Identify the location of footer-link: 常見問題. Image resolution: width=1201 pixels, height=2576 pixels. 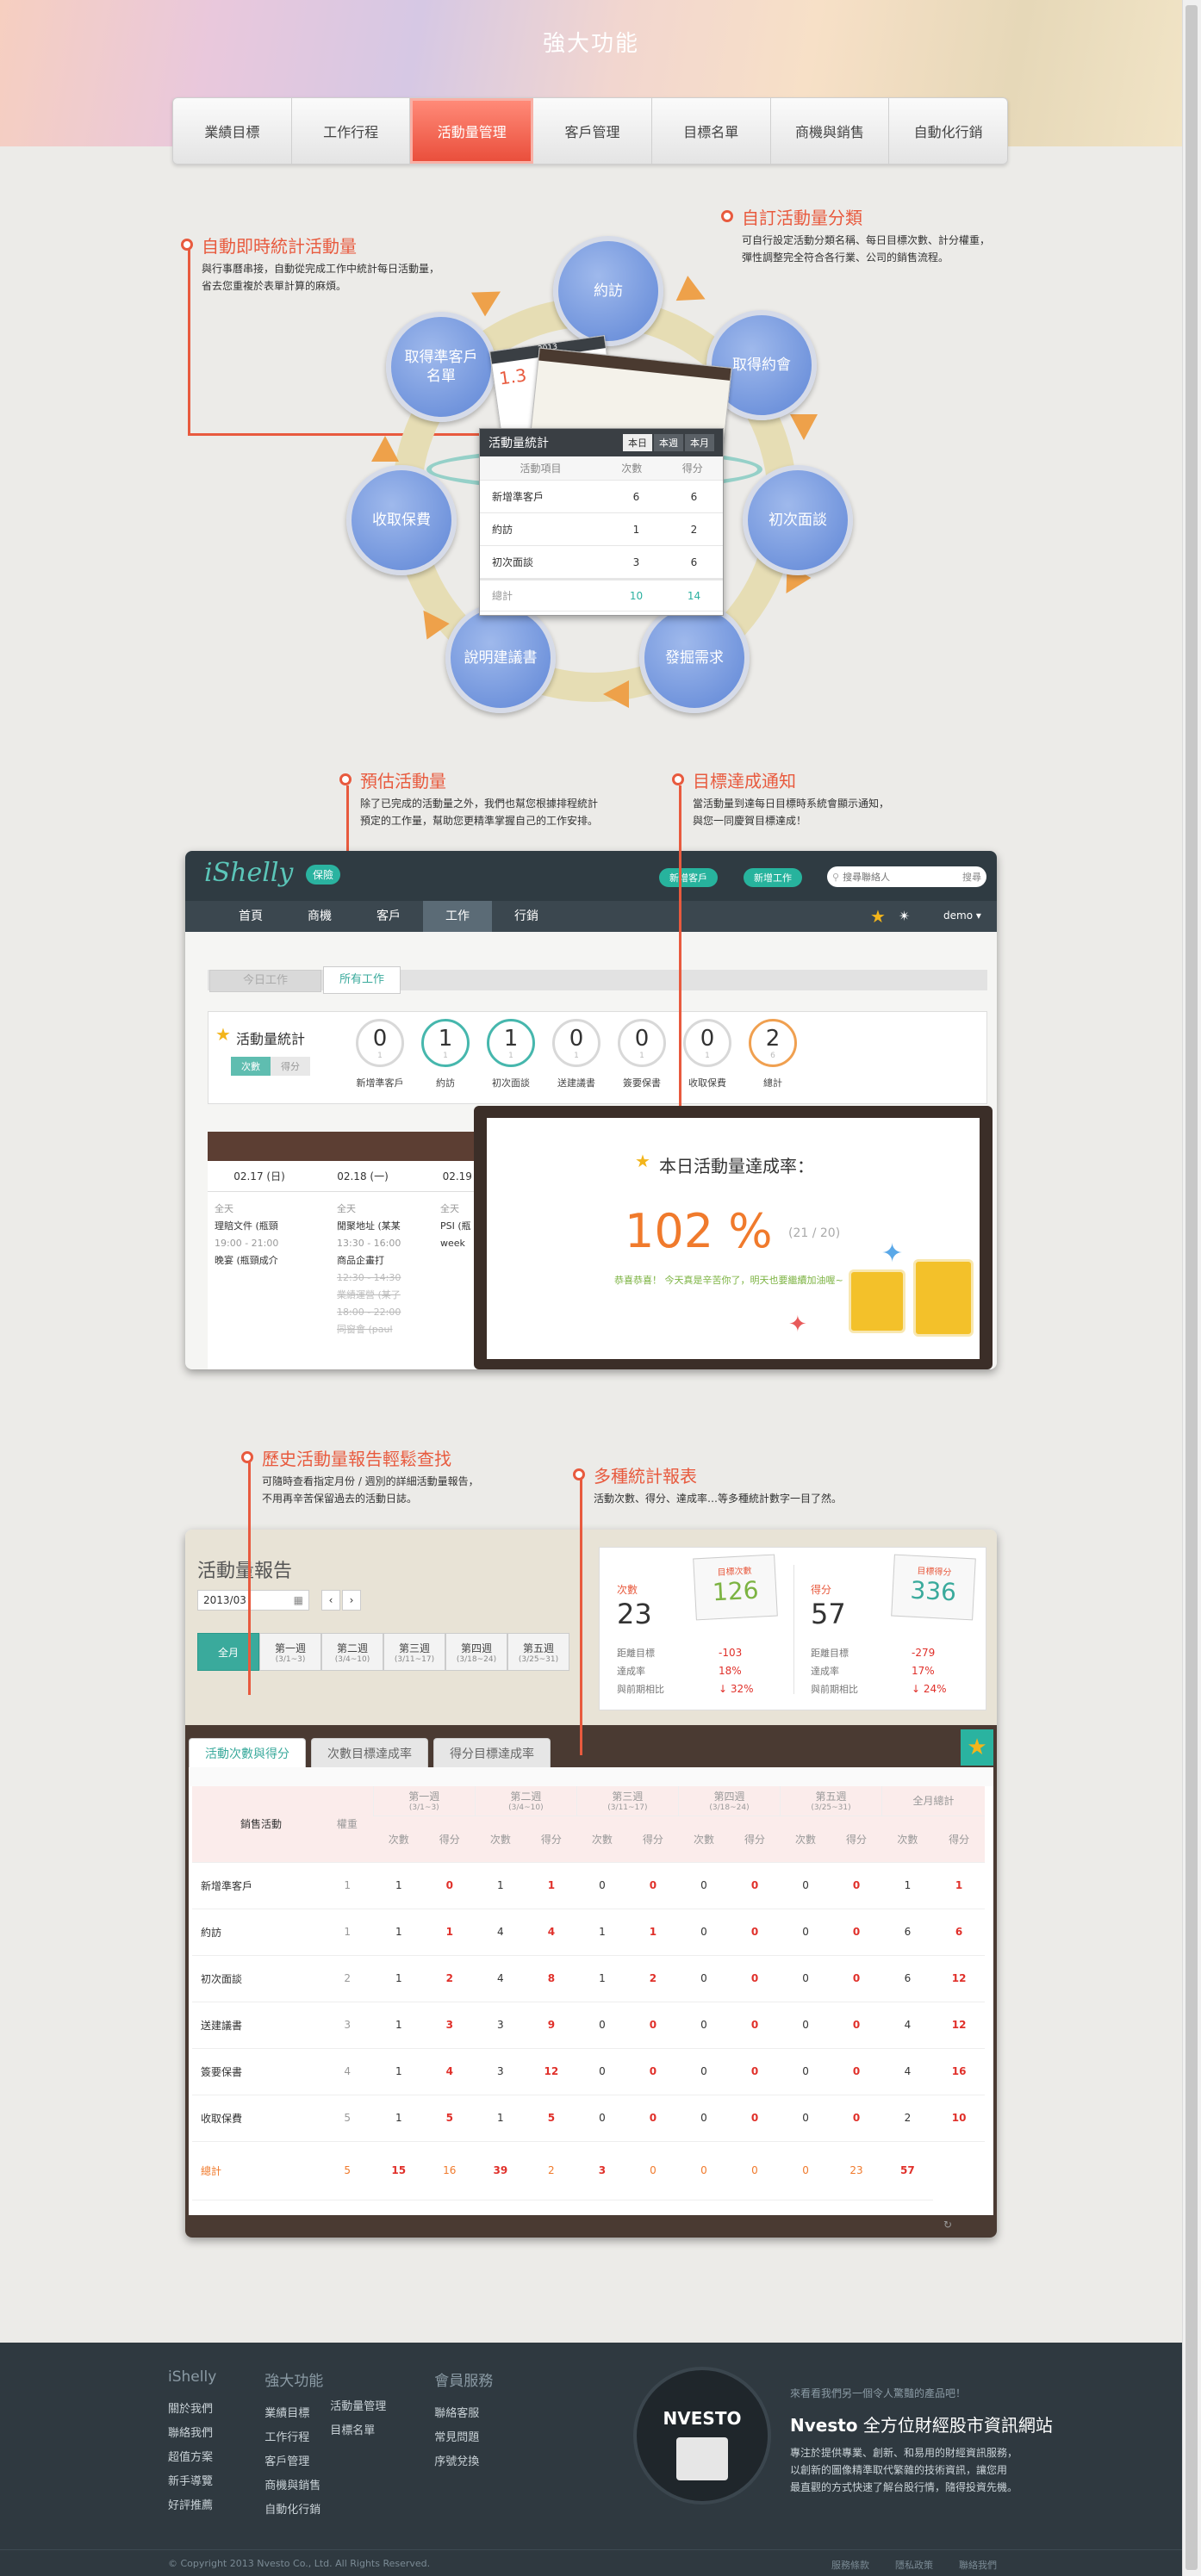
(463, 2438).